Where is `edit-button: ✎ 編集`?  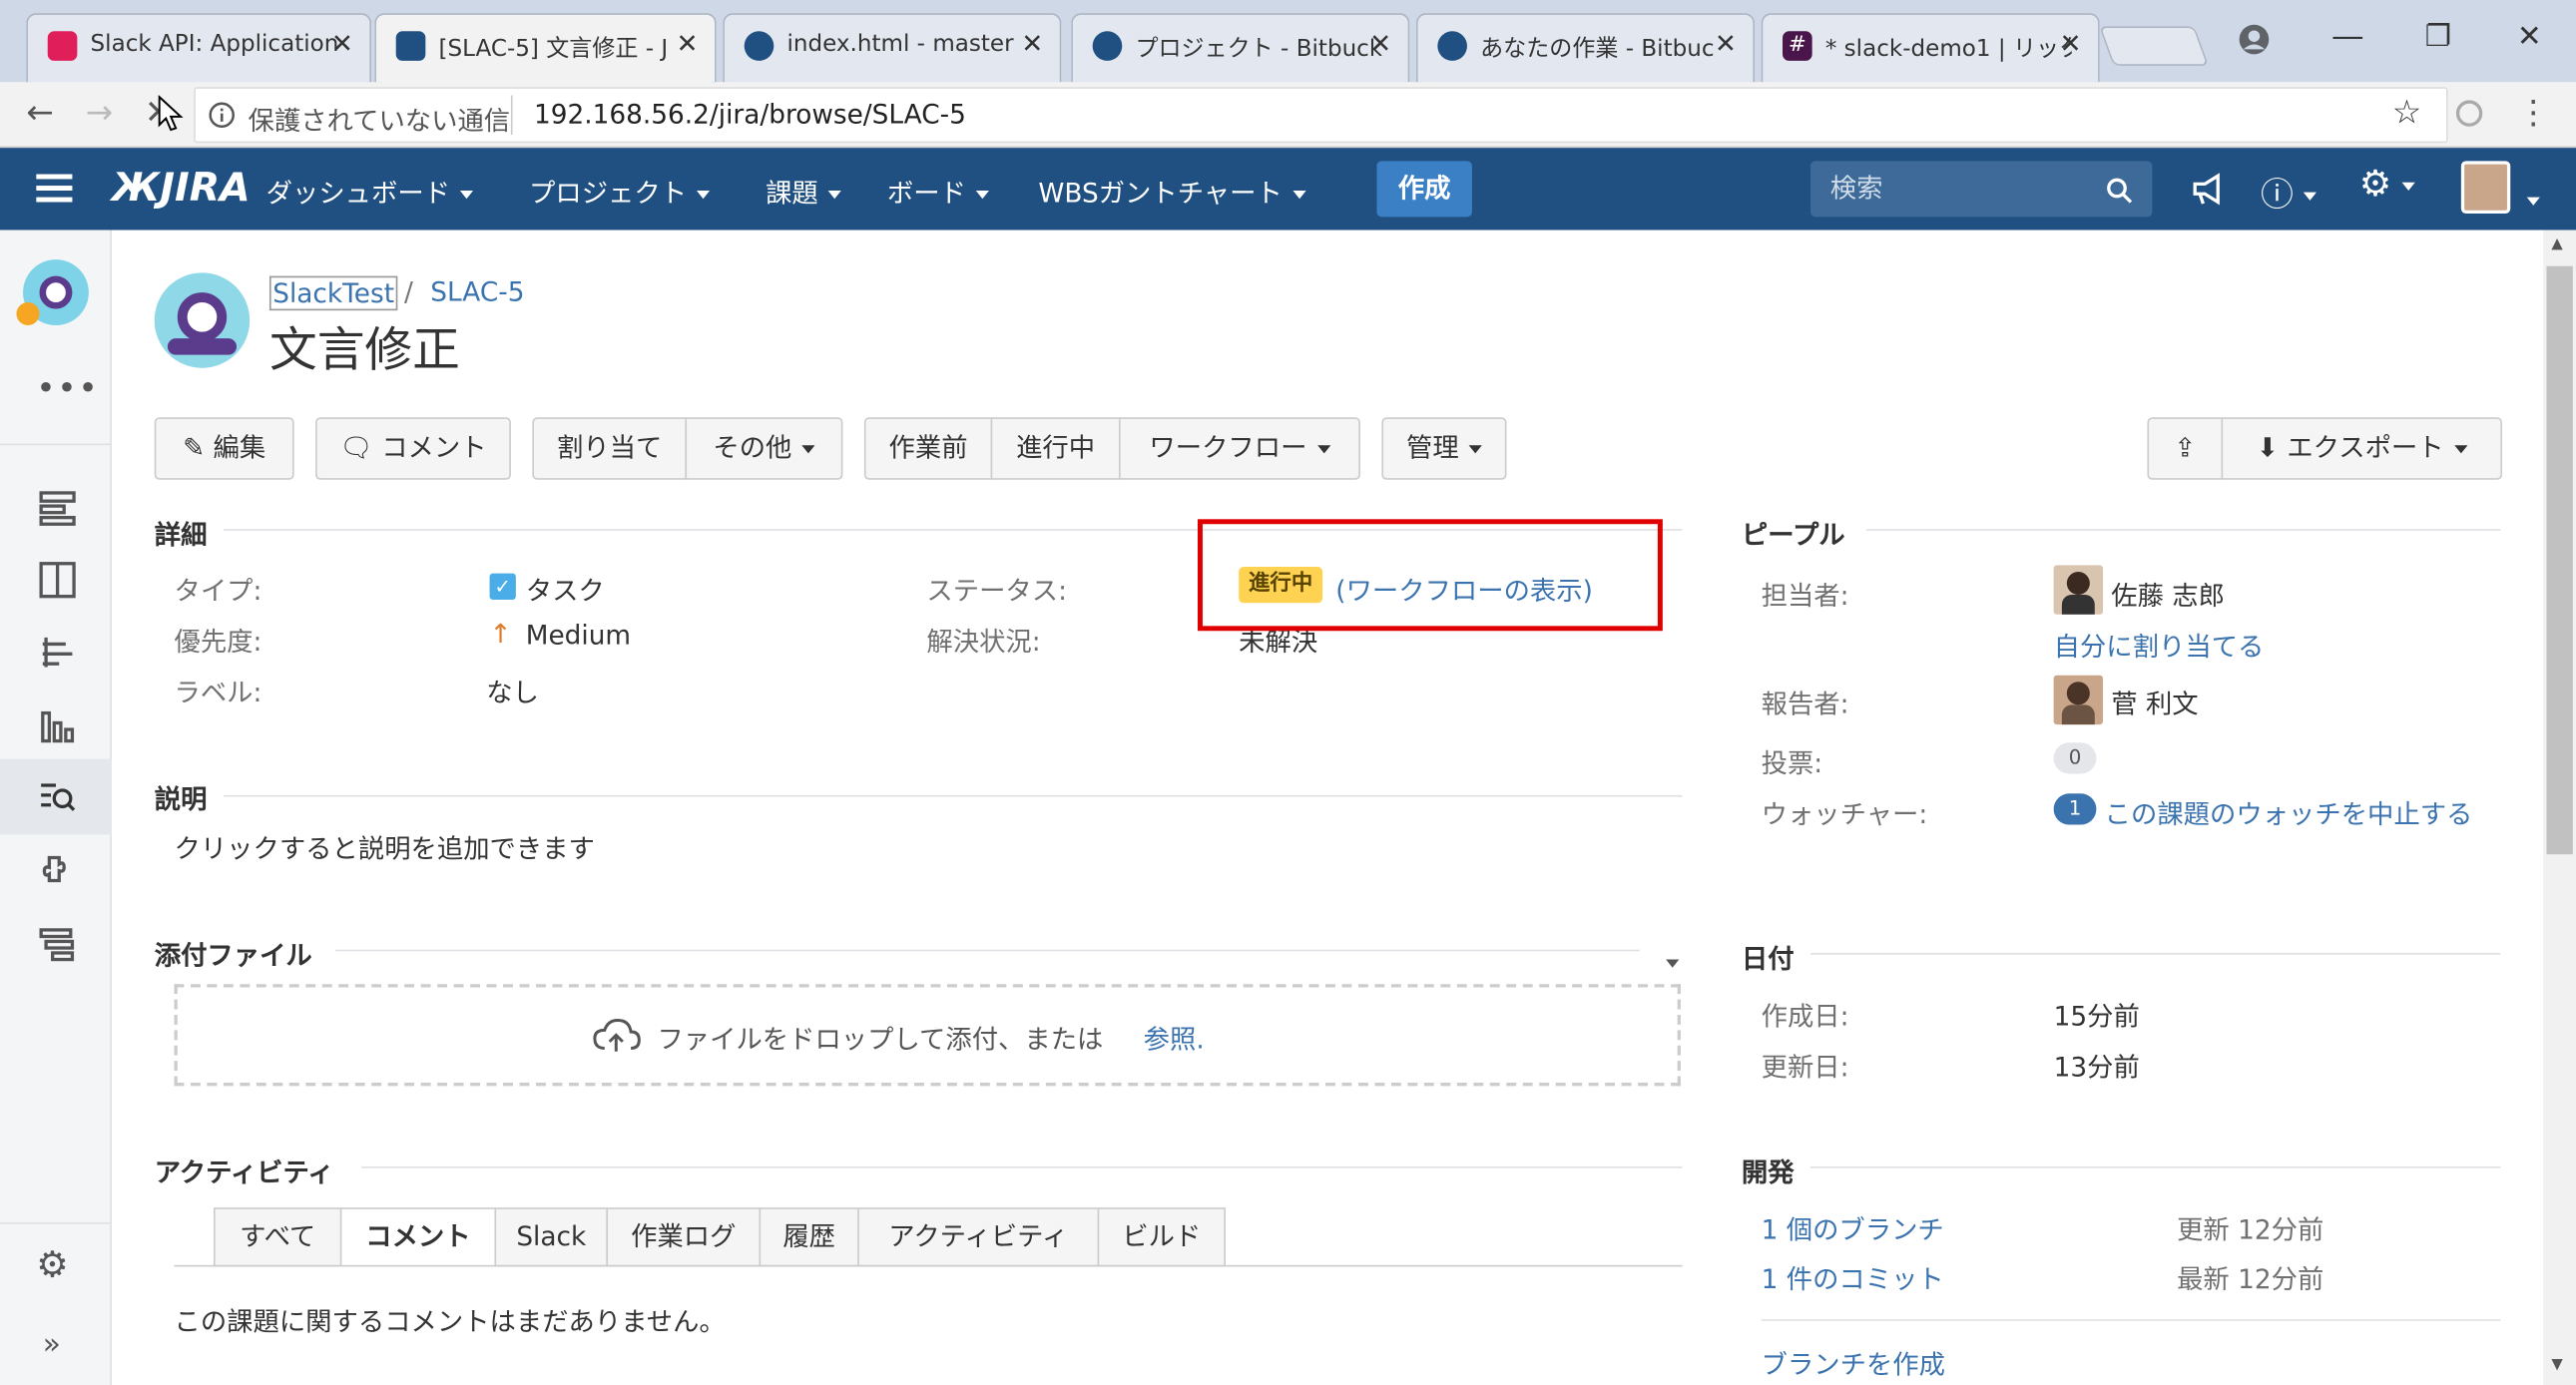
edit-button: ✎ 編集 is located at coordinates (224, 448).